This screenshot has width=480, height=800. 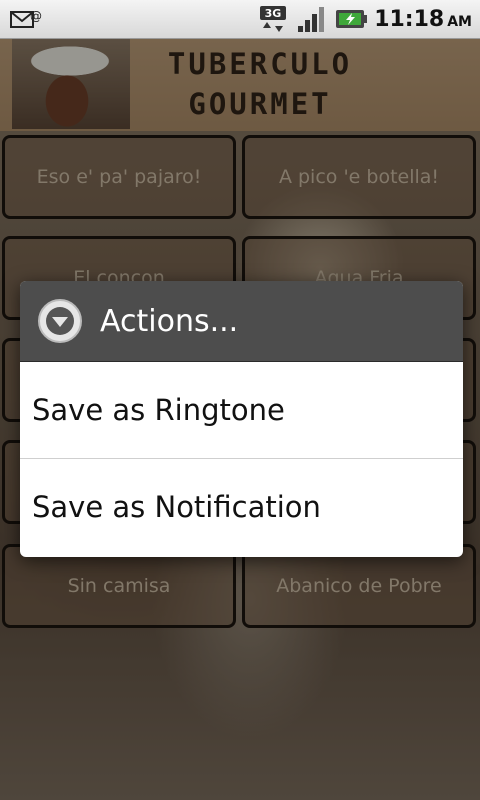 What do you see at coordinates (60, 321) in the screenshot?
I see `dropdown-circle-icon` at bounding box center [60, 321].